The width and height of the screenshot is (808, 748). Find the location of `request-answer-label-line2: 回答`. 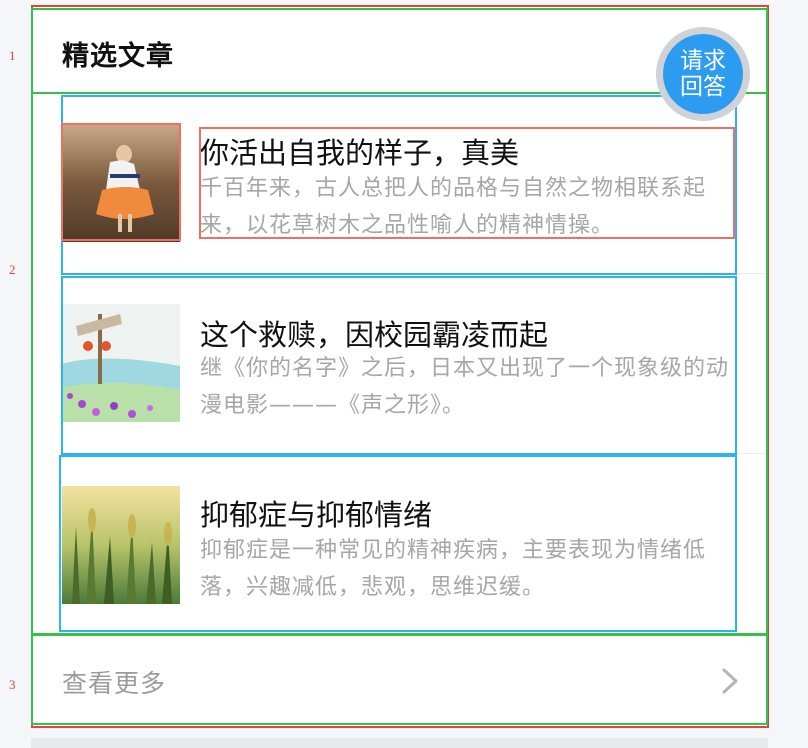

request-answer-label-line2: 回答 is located at coordinates (703, 87).